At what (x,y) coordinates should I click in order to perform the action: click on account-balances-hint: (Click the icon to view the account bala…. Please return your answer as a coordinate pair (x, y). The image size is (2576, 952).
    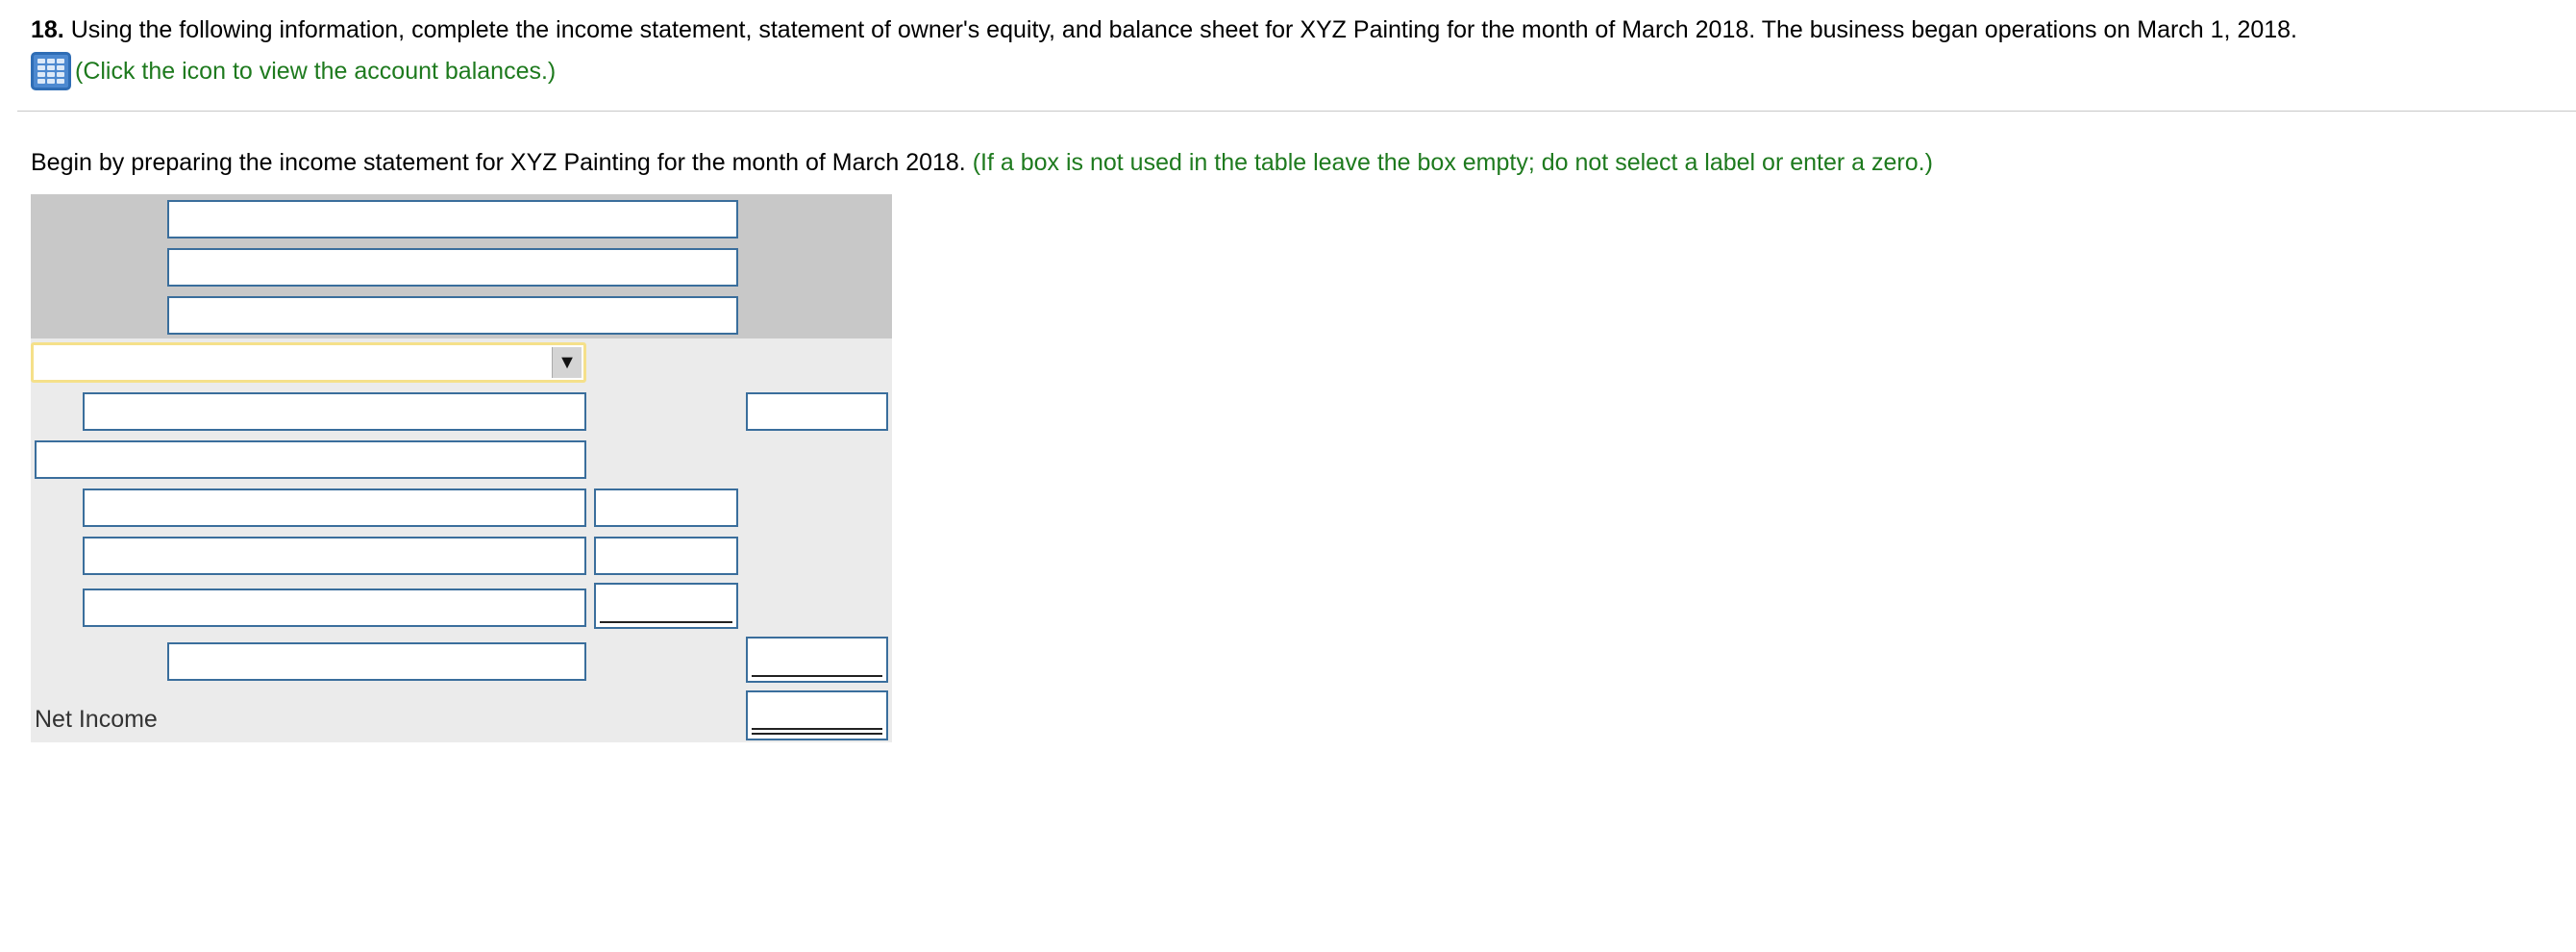
    Looking at the image, I should click on (294, 71).